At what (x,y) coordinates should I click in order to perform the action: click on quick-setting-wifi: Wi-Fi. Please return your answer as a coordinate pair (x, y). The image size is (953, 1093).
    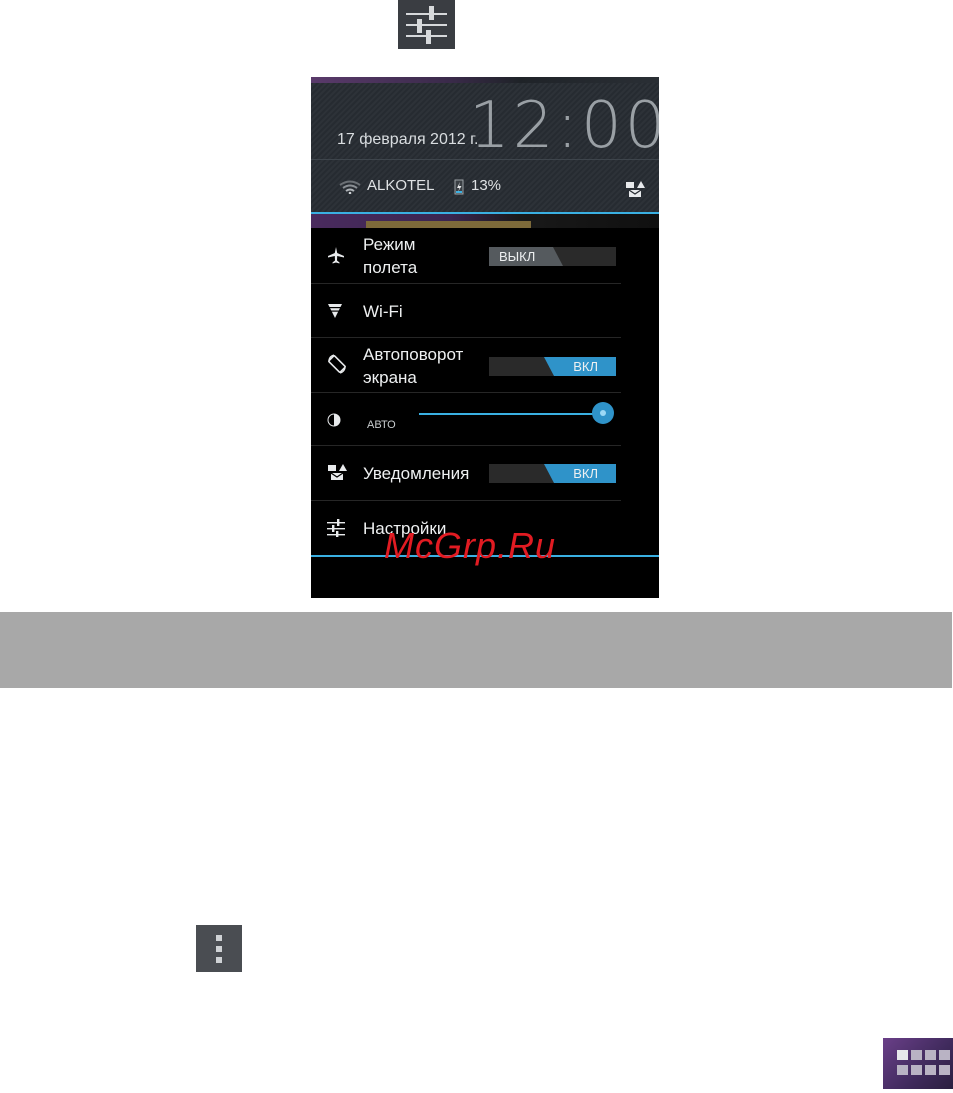
    Looking at the image, I should click on (466, 311).